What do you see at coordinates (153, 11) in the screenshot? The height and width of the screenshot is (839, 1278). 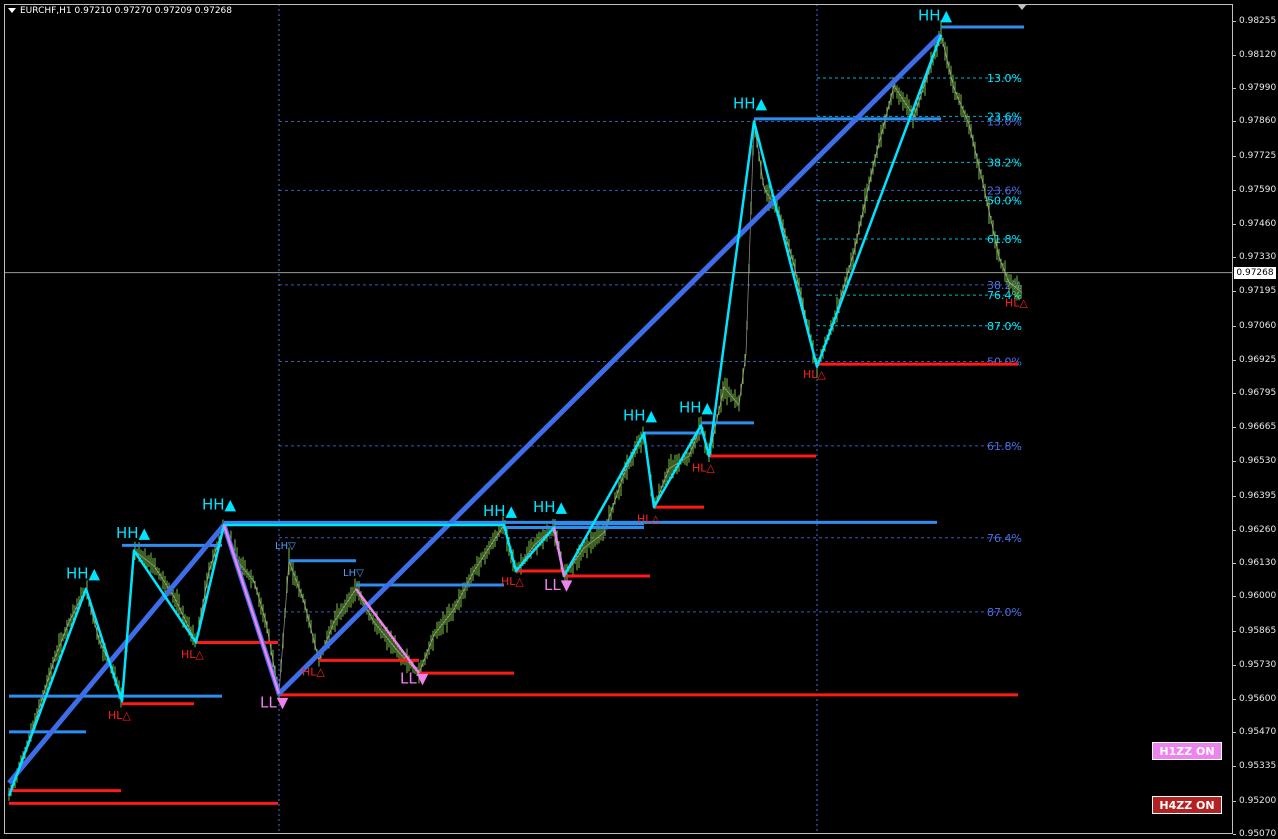 I see `ohlc-values: 0.97210 0.97270 0.97209 0.97268` at bounding box center [153, 11].